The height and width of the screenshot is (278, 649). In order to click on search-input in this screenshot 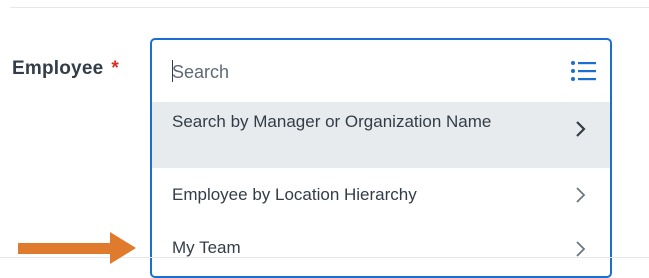, I will do `click(352, 72)`.